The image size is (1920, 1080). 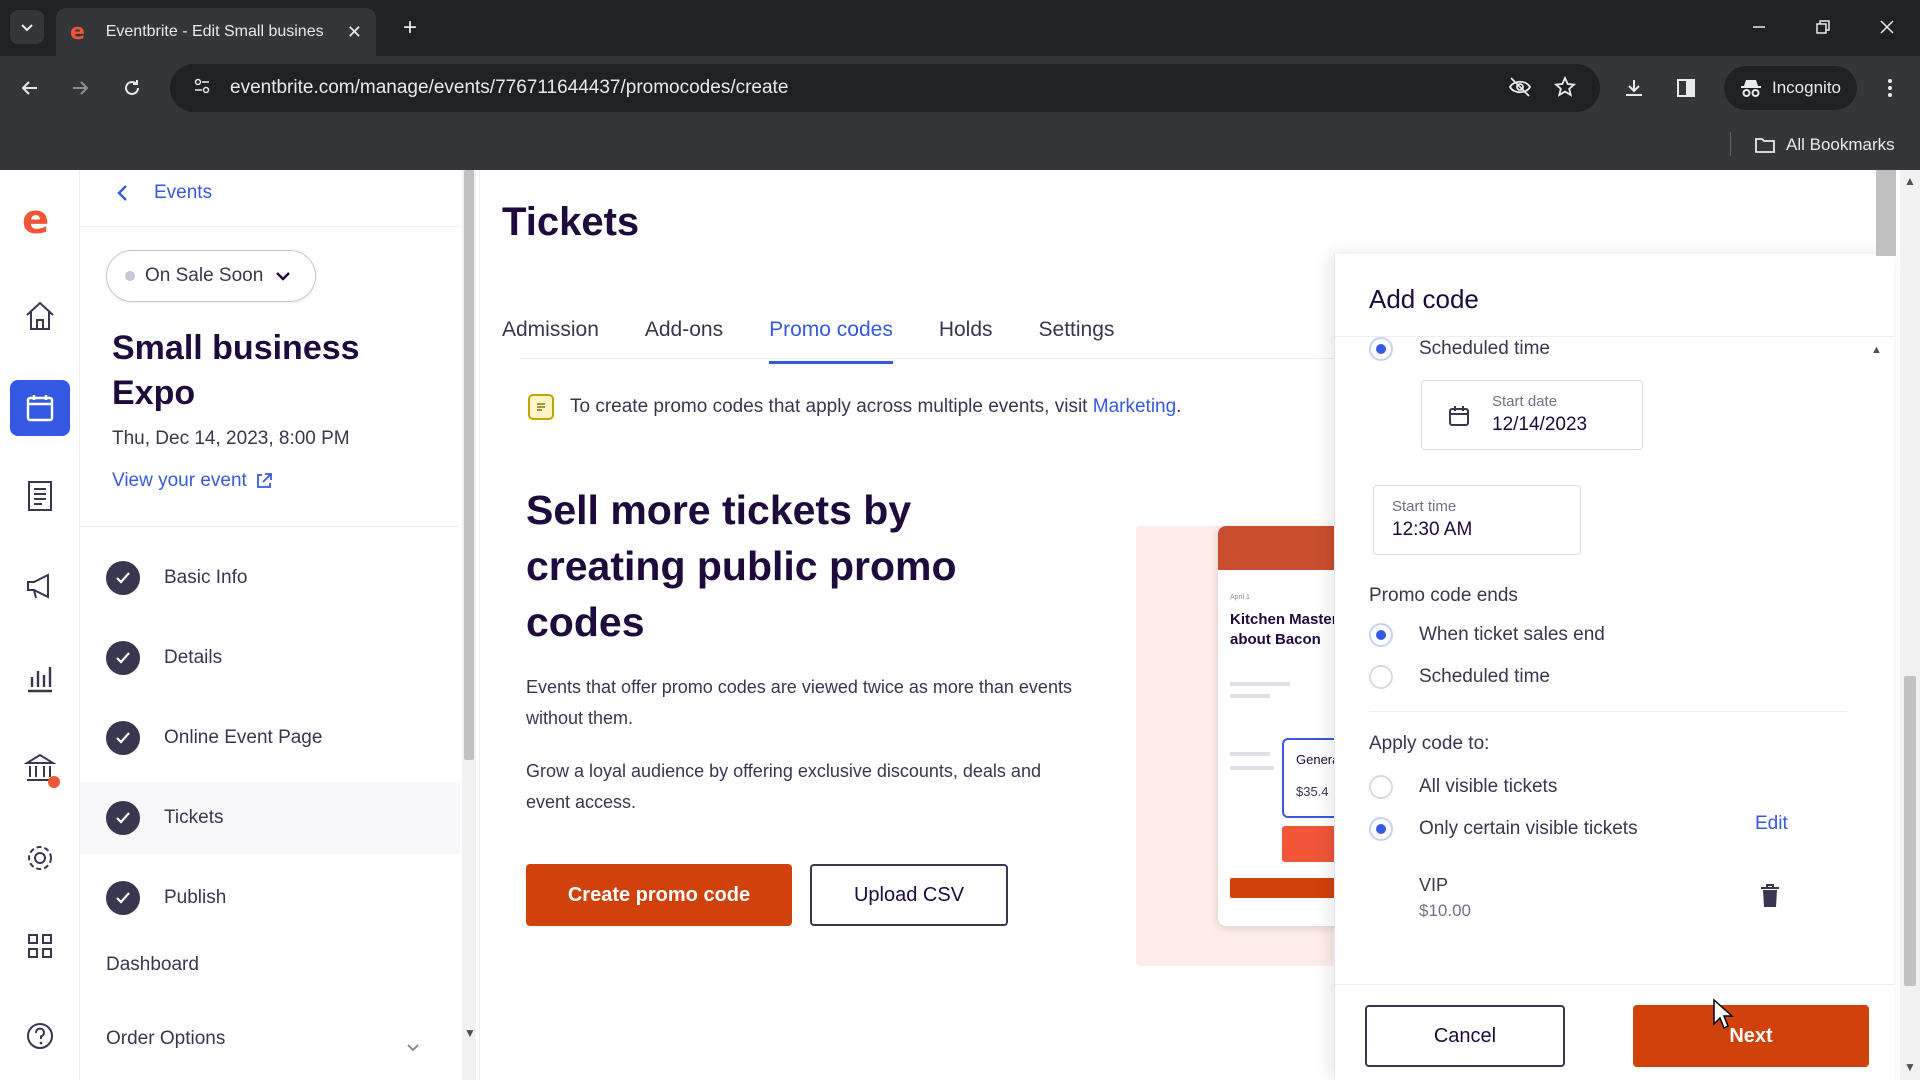 What do you see at coordinates (1179, 406) in the screenshot?
I see `notice-end: .` at bounding box center [1179, 406].